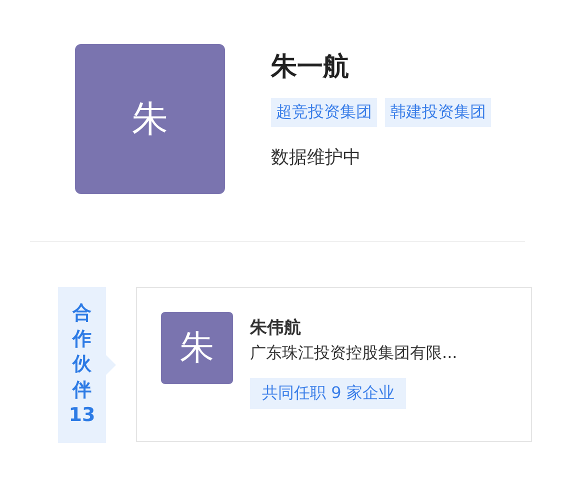  I want to click on partner-label-text: 合作伙伴, so click(82, 351).